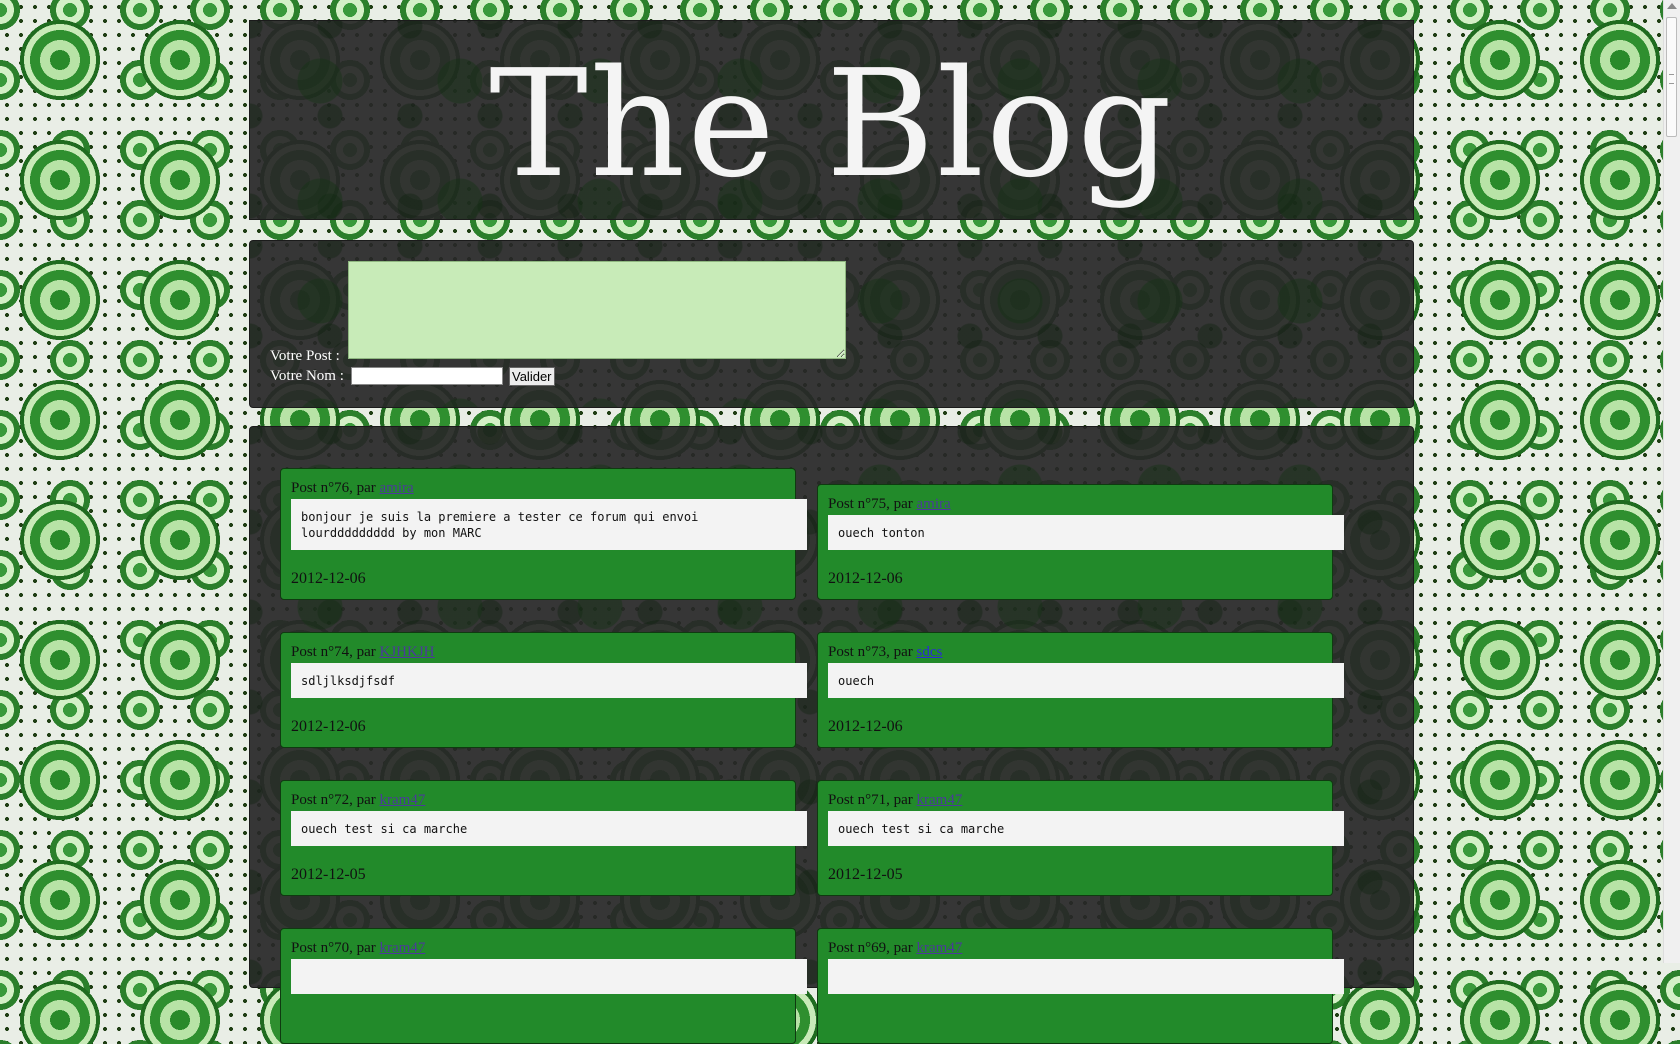 This screenshot has height=1044, width=1680. What do you see at coordinates (831, 124) in the screenshot?
I see `blog-title: The Blog` at bounding box center [831, 124].